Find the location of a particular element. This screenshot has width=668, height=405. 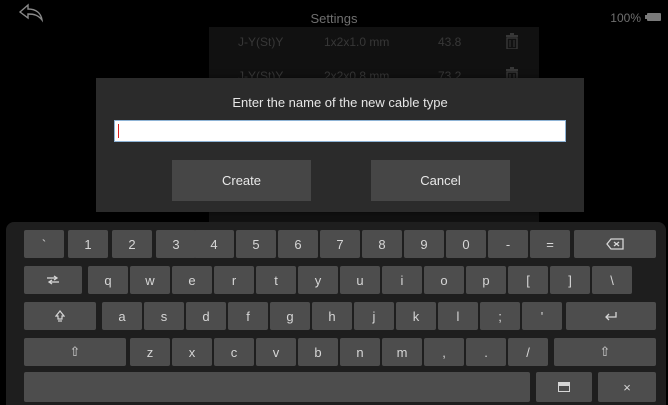

key-f: f is located at coordinates (248, 316).